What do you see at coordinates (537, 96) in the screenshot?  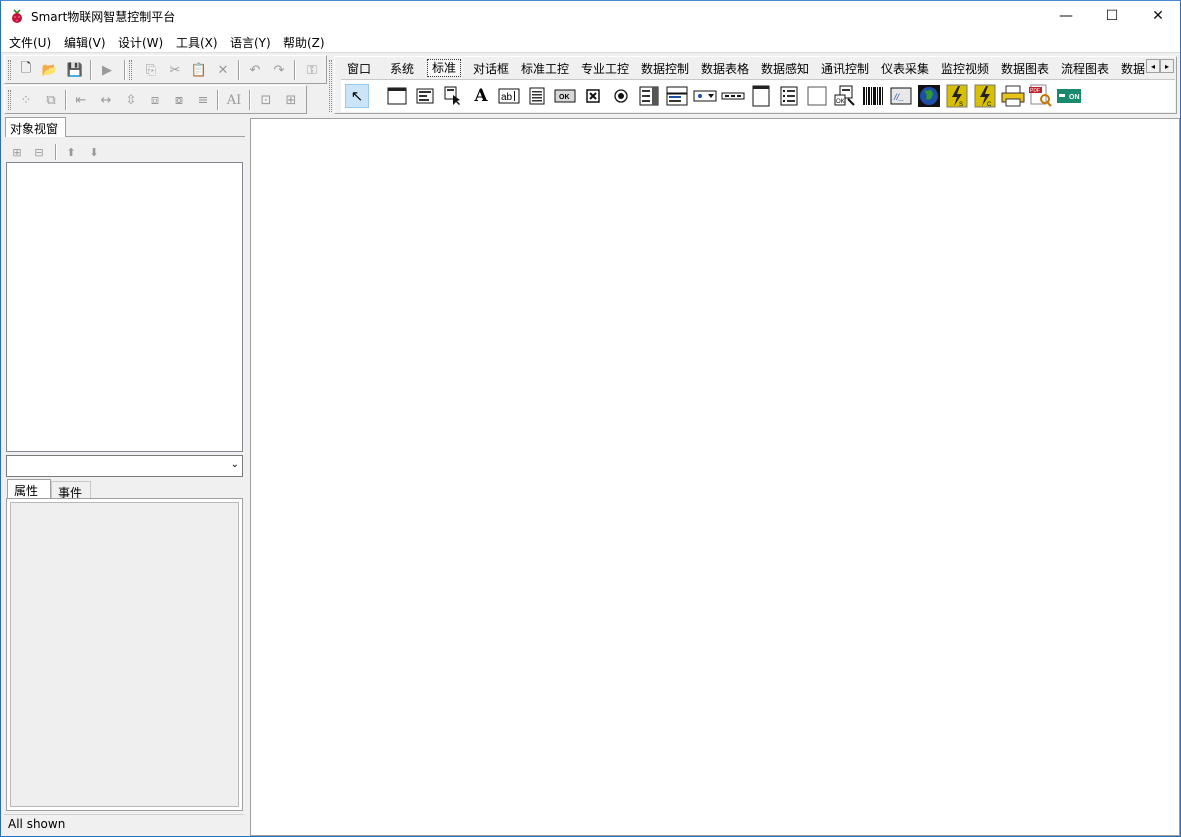 I see `memo-icon` at bounding box center [537, 96].